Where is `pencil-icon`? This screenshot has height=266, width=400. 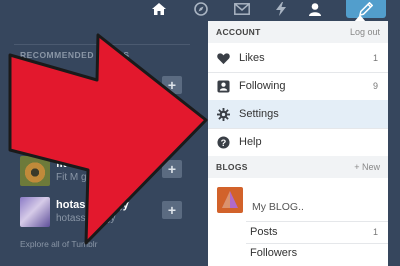 pencil-icon is located at coordinates (366, 9).